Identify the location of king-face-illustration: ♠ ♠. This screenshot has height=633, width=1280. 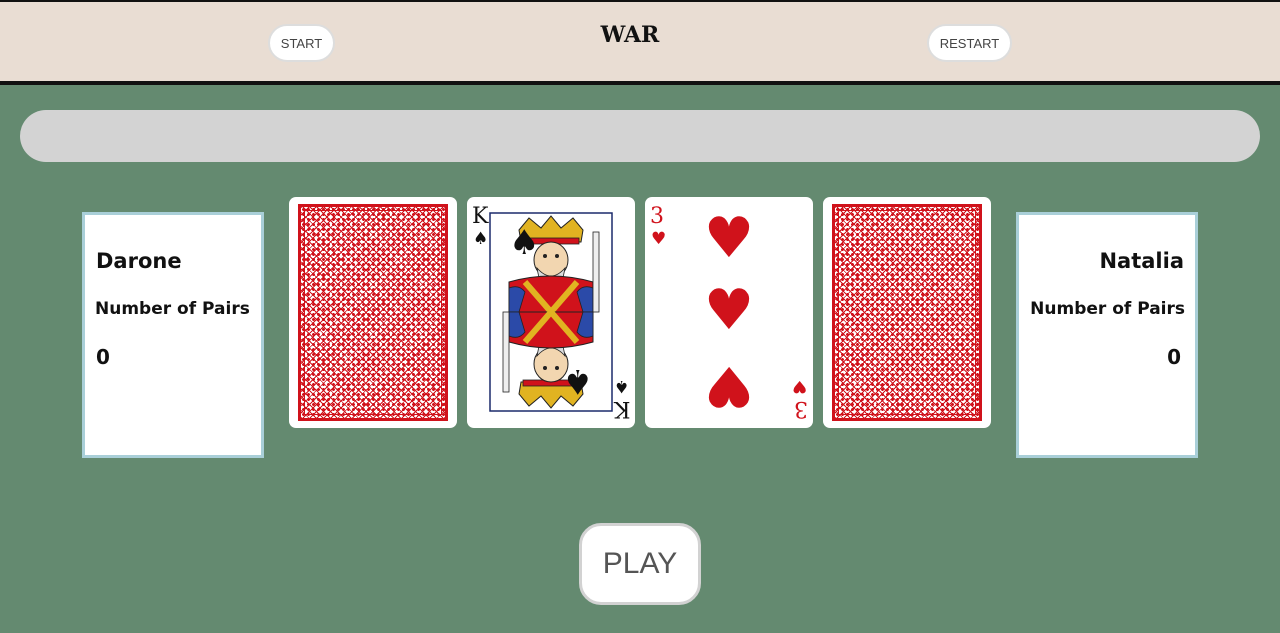
(551, 312).